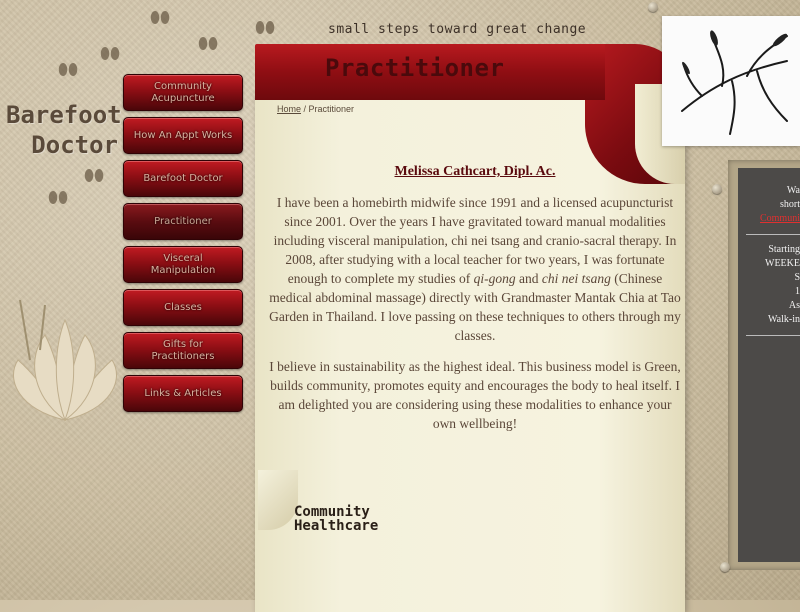  I want to click on nav-item-how-an-appt-works: How An Appt Works, so click(183, 135).